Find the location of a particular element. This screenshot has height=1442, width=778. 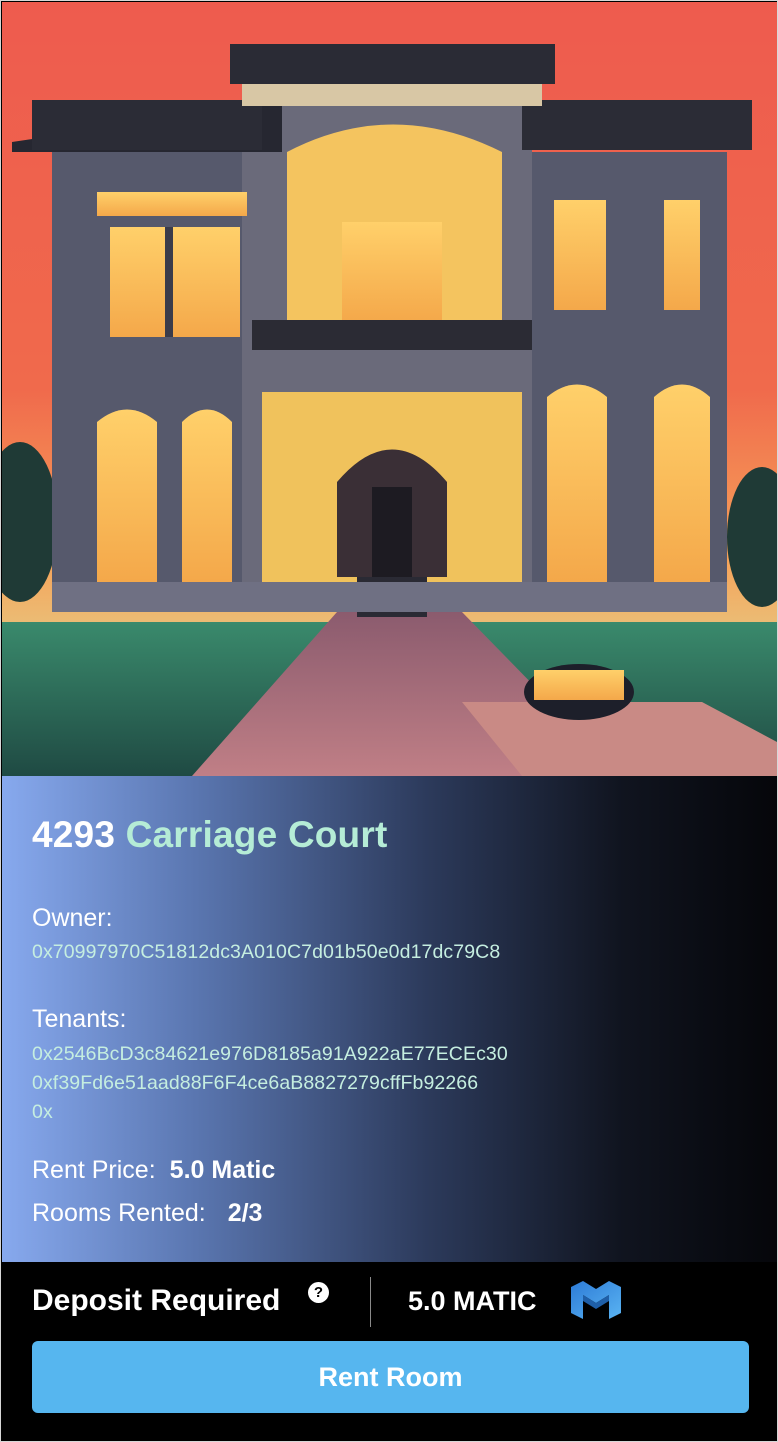

matic-logo-icon is located at coordinates (596, 1300).